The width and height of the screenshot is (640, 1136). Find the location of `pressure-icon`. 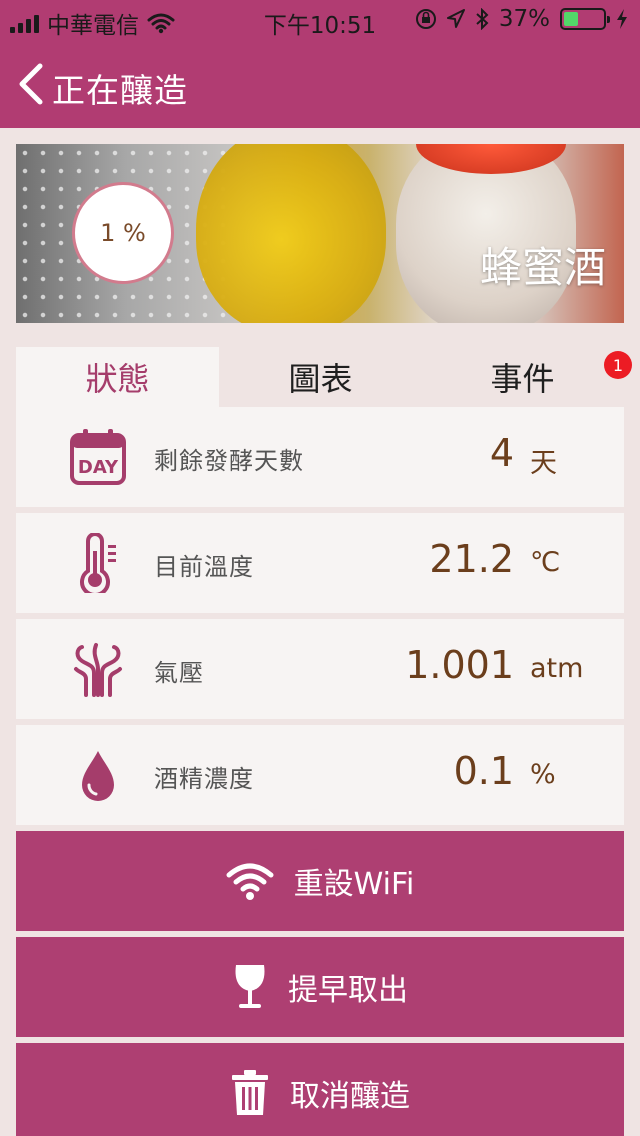

pressure-icon is located at coordinates (98, 670).